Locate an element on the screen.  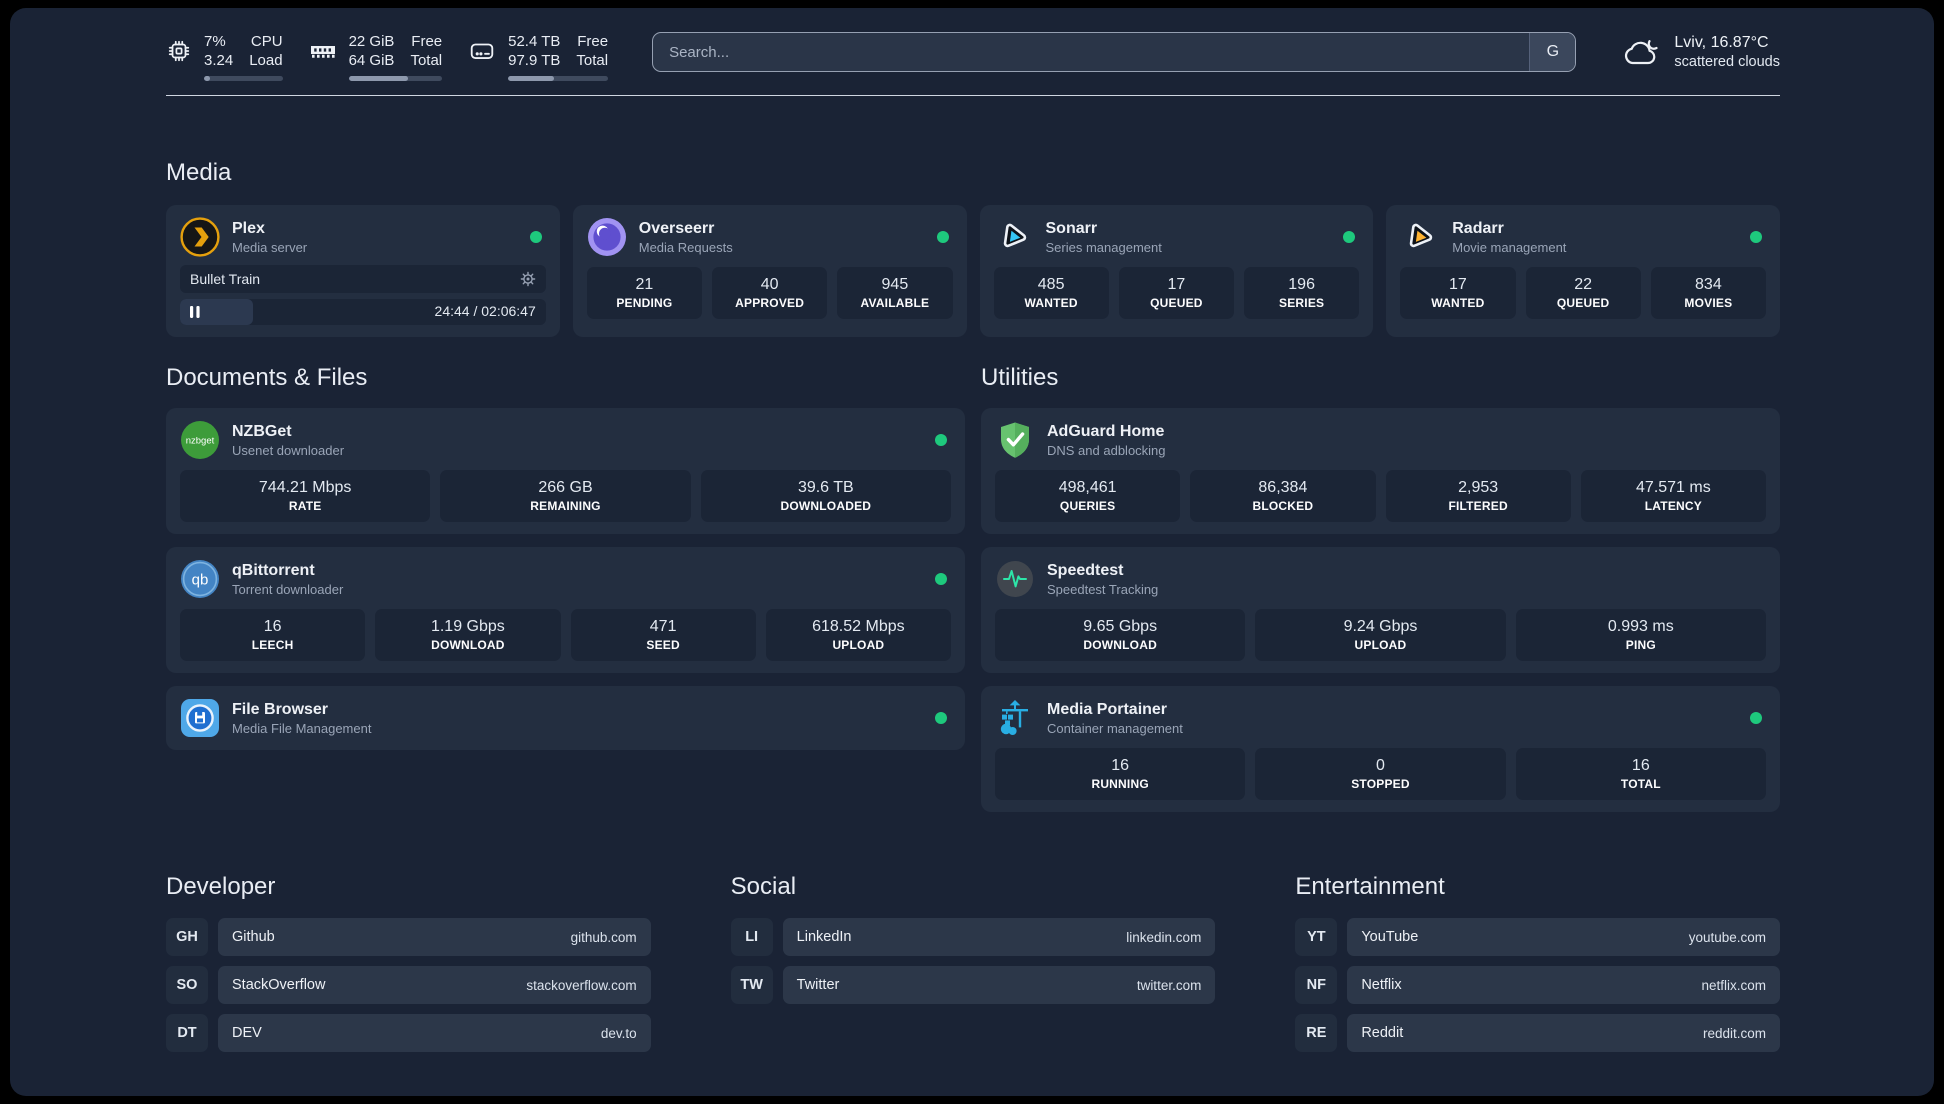
link-abbr-badge: DT is located at coordinates (187, 1033).